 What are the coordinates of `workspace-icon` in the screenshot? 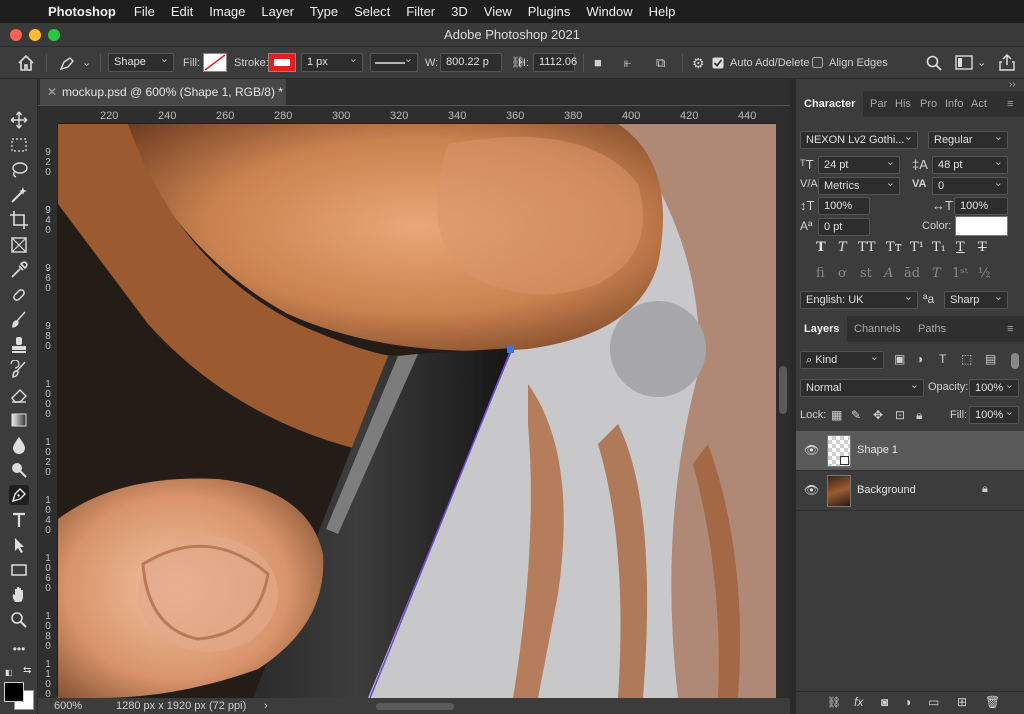 It's located at (964, 62).